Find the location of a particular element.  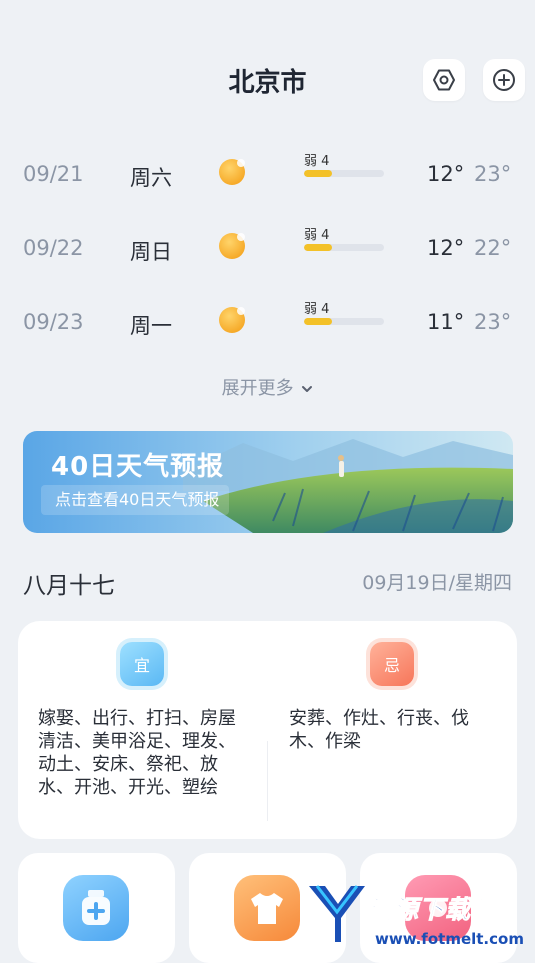

divider is located at coordinates (267, 781).